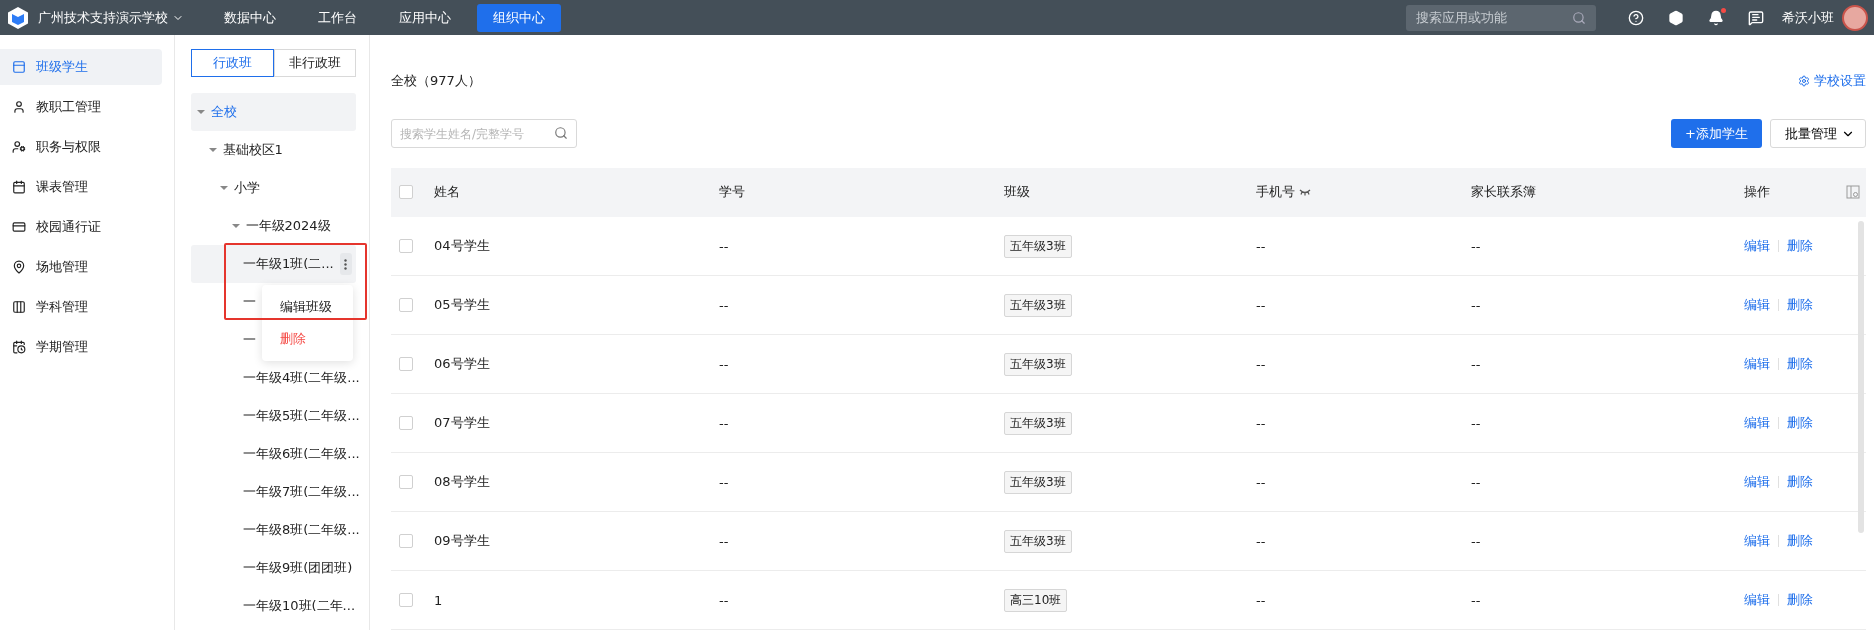 This screenshot has width=1874, height=630. Describe the element at coordinates (247, 188) in the screenshot. I see `tree-label: 小学` at that location.